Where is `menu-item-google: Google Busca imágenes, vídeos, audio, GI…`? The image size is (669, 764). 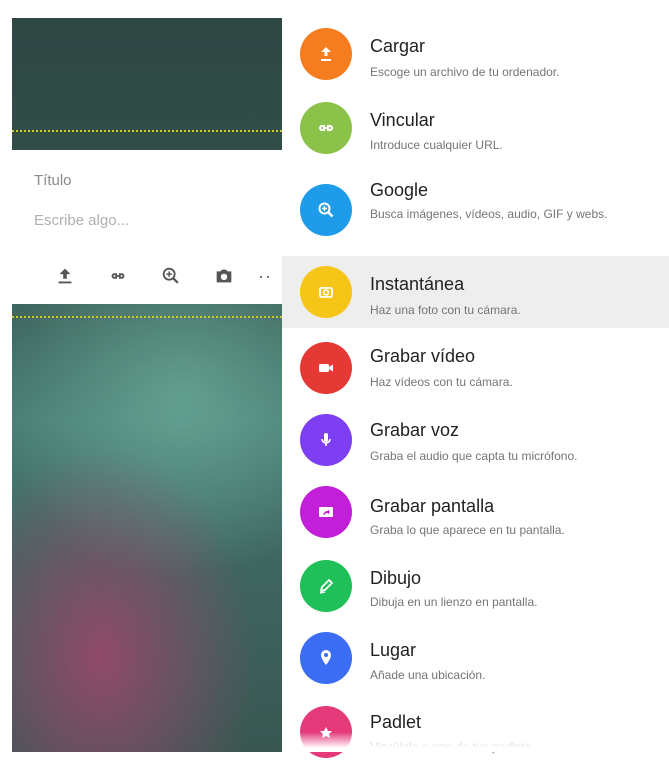
menu-item-google: Google Busca imágenes, vídeos, audio, GI… is located at coordinates (475, 207).